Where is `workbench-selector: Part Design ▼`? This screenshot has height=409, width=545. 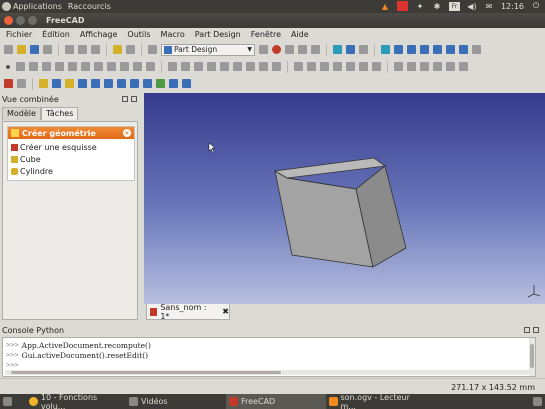 workbench-selector: Part Design ▼ is located at coordinates (208, 49).